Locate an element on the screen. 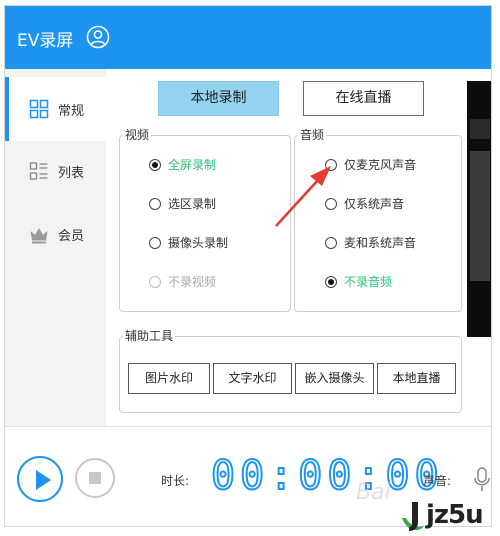  audio-group: 音频 仅麦克风声音 仅系统声音 麦和系统声音 不录音频 is located at coordinates (378, 219).